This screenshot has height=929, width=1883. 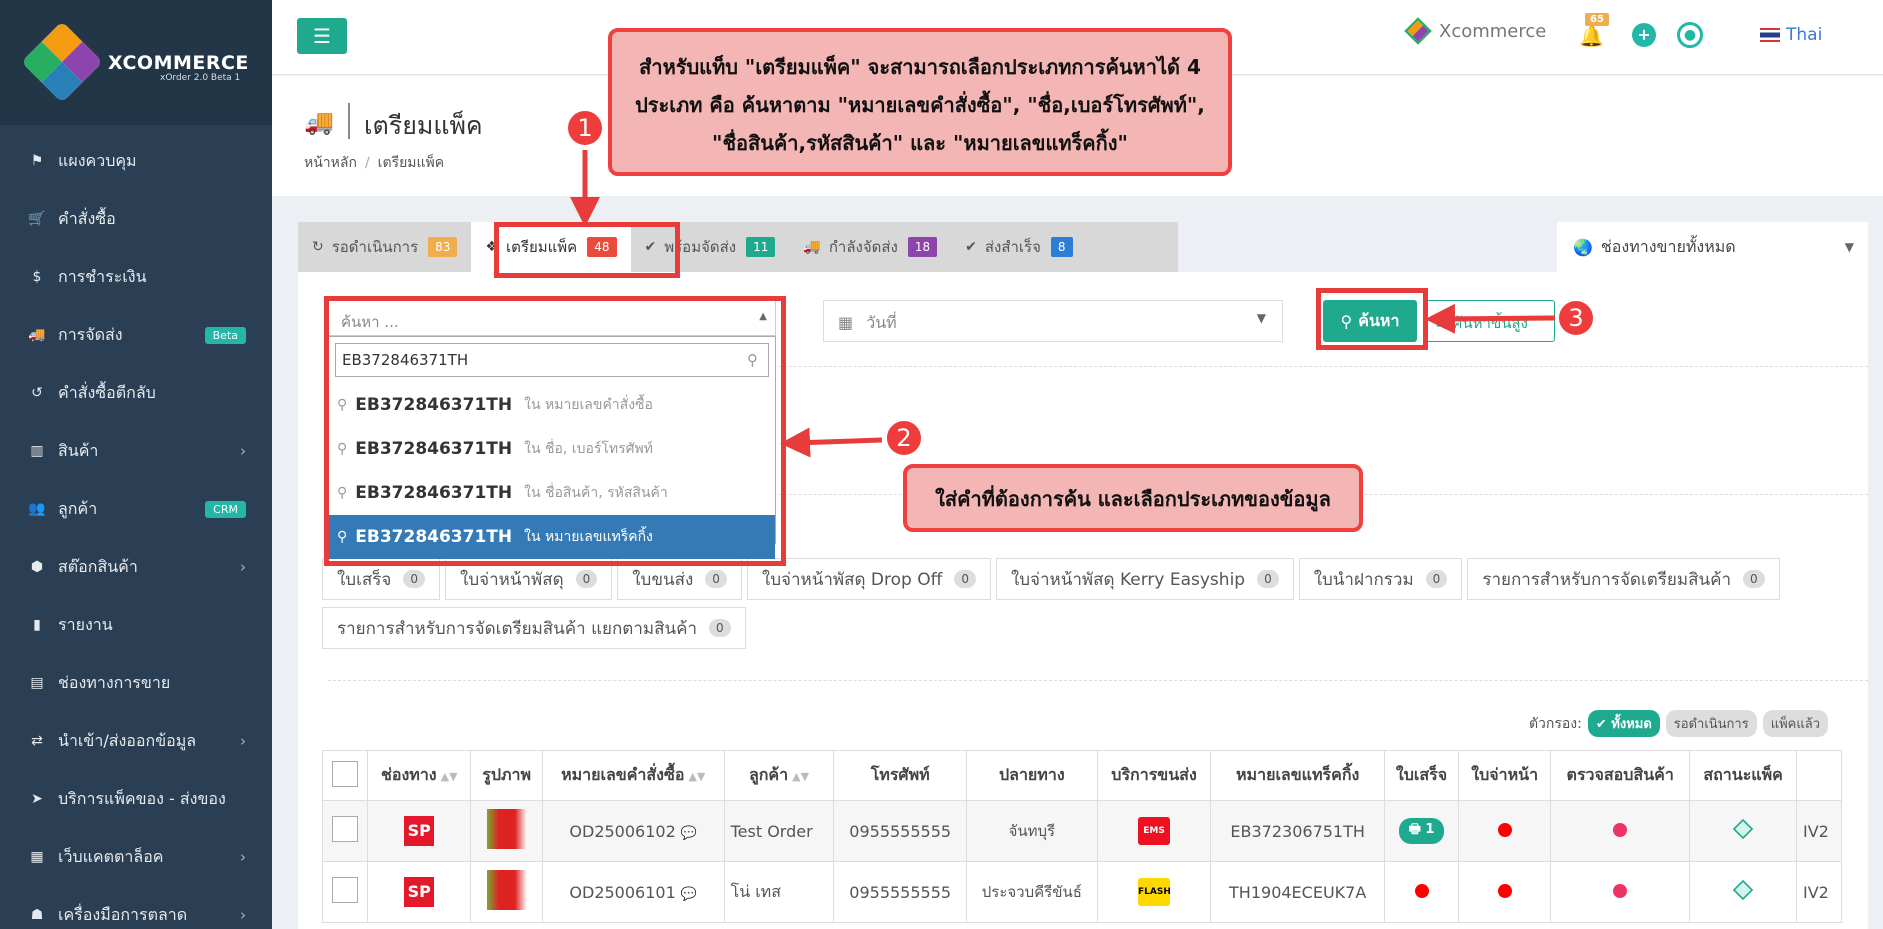 What do you see at coordinates (1576, 318) in the screenshot?
I see `step-number-3: 3` at bounding box center [1576, 318].